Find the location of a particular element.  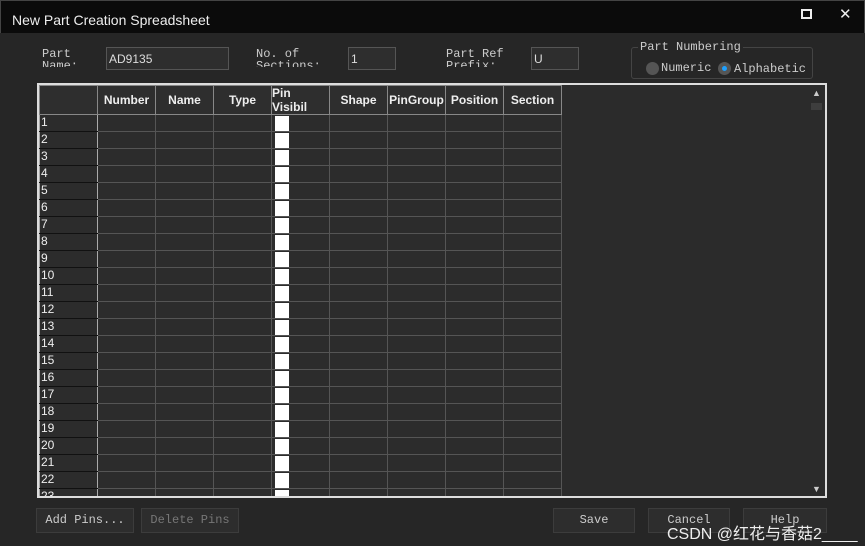

alphabetic-label: Alphabetic is located at coordinates (770, 69).